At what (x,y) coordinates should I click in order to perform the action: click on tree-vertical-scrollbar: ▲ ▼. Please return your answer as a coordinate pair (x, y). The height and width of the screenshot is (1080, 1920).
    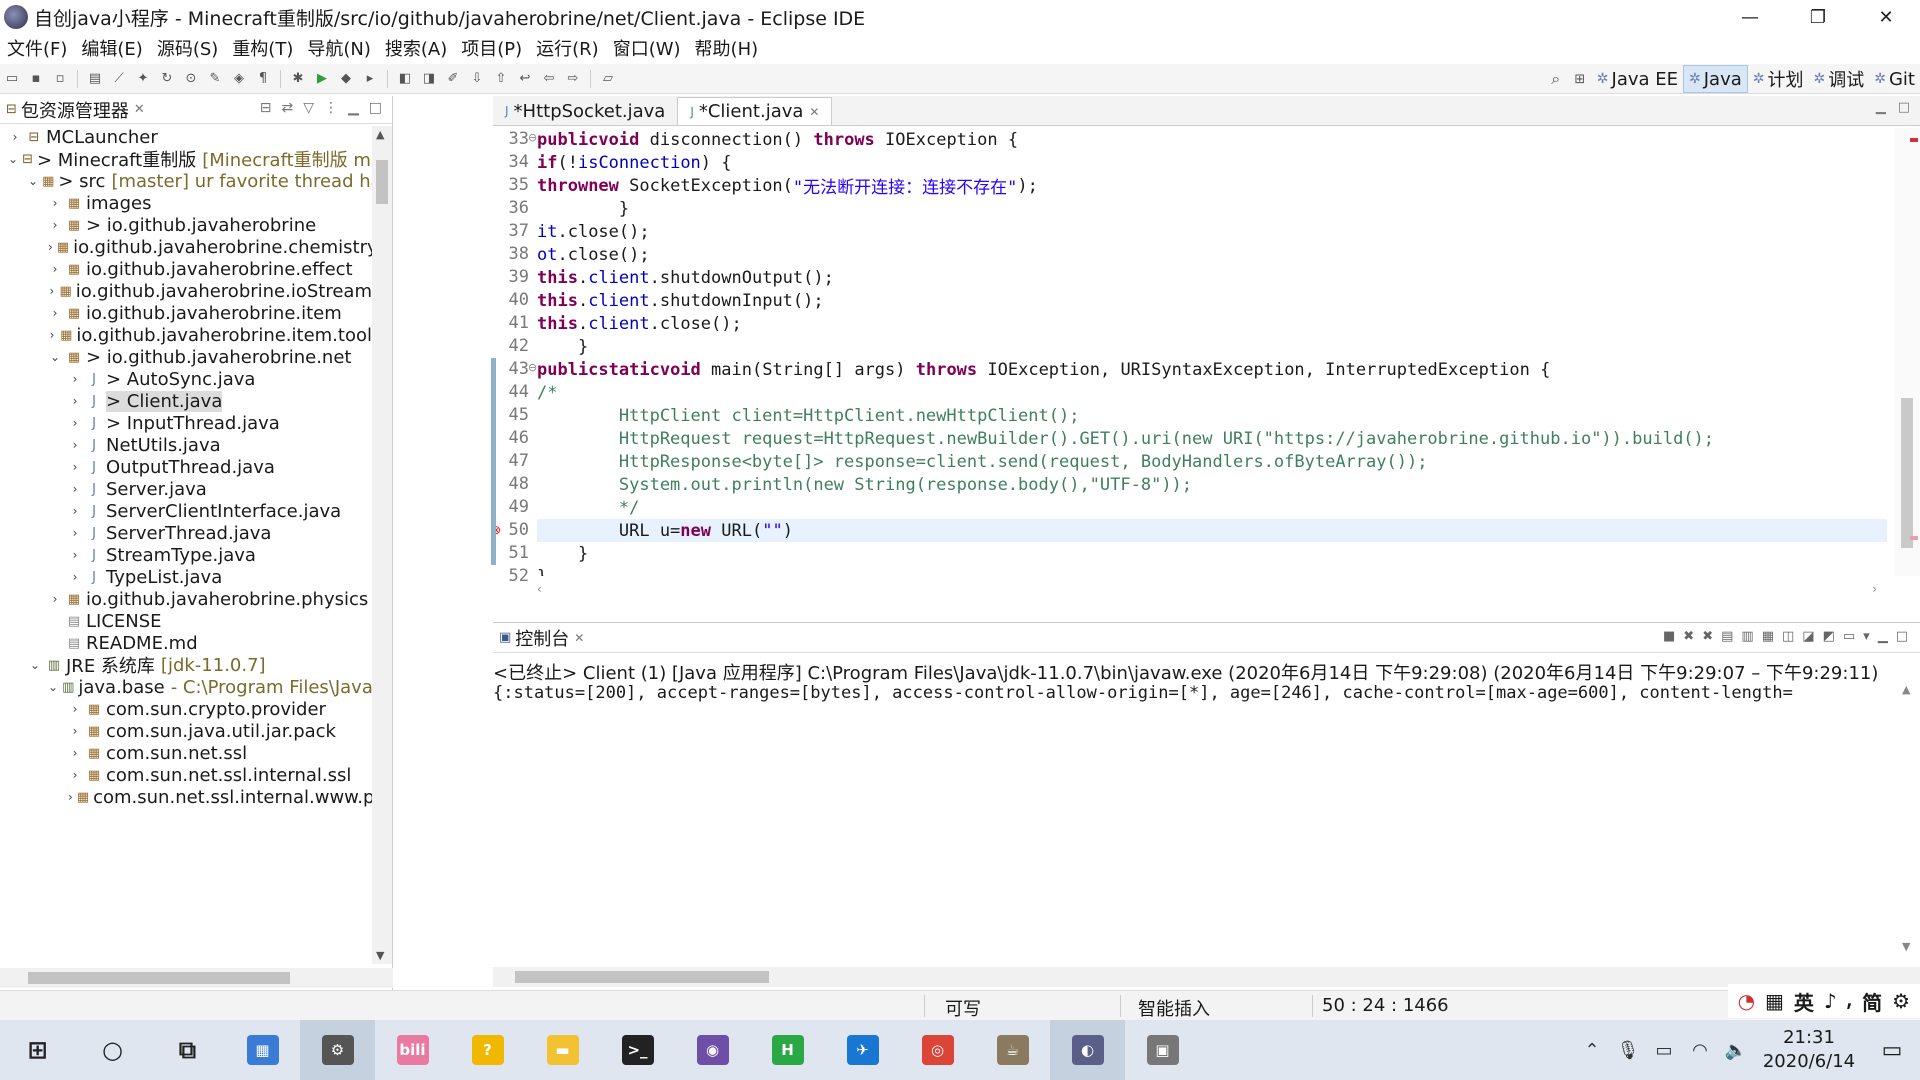
    Looking at the image, I should click on (382, 545).